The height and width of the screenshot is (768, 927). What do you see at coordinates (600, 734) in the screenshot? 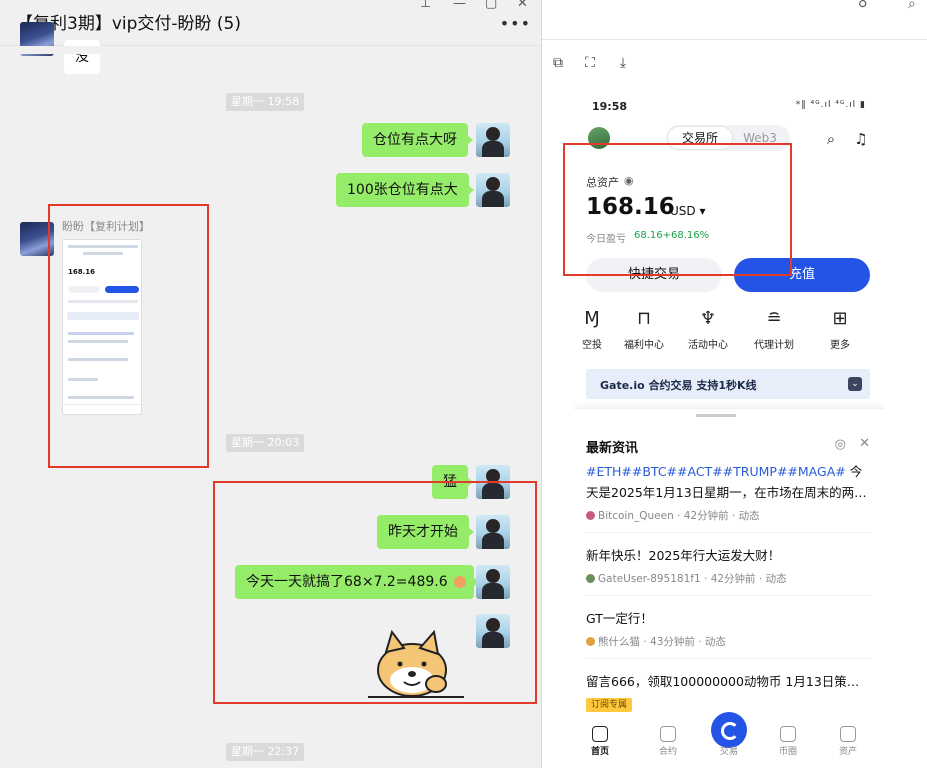
I see `home-icon` at bounding box center [600, 734].